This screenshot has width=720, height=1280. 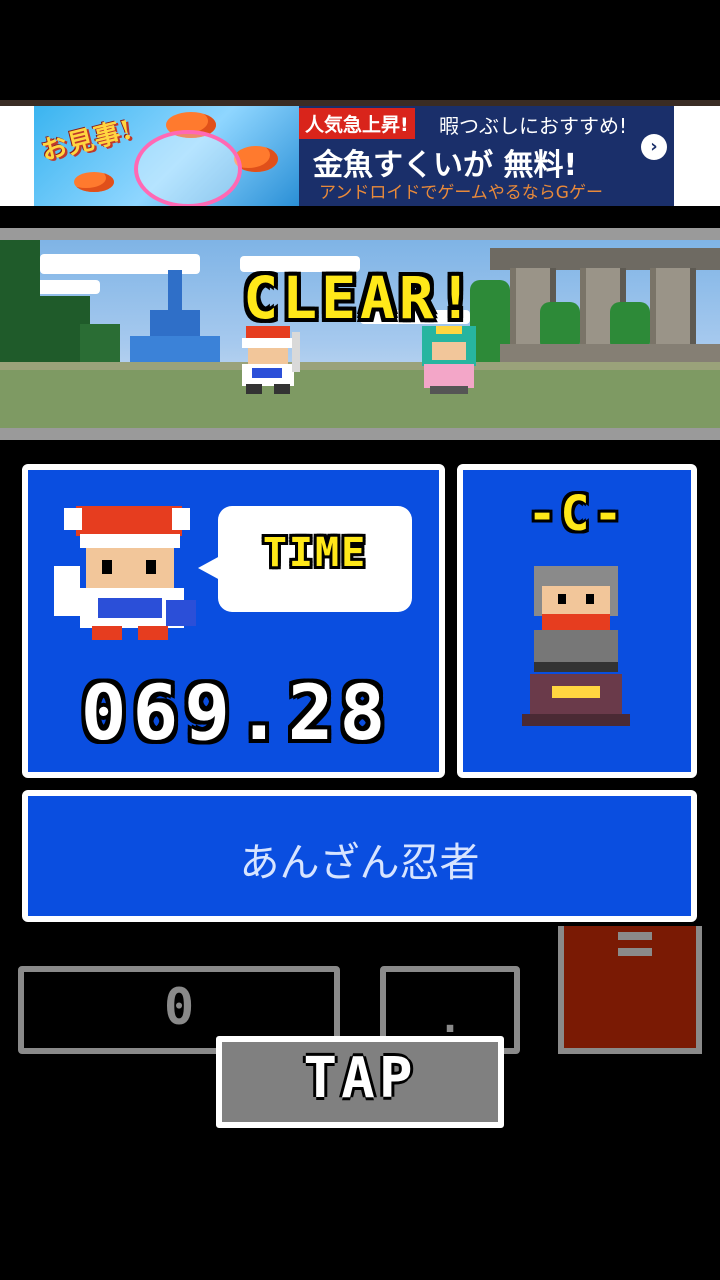 I want to click on counter-value: 0, so click(x=179, y=1007).